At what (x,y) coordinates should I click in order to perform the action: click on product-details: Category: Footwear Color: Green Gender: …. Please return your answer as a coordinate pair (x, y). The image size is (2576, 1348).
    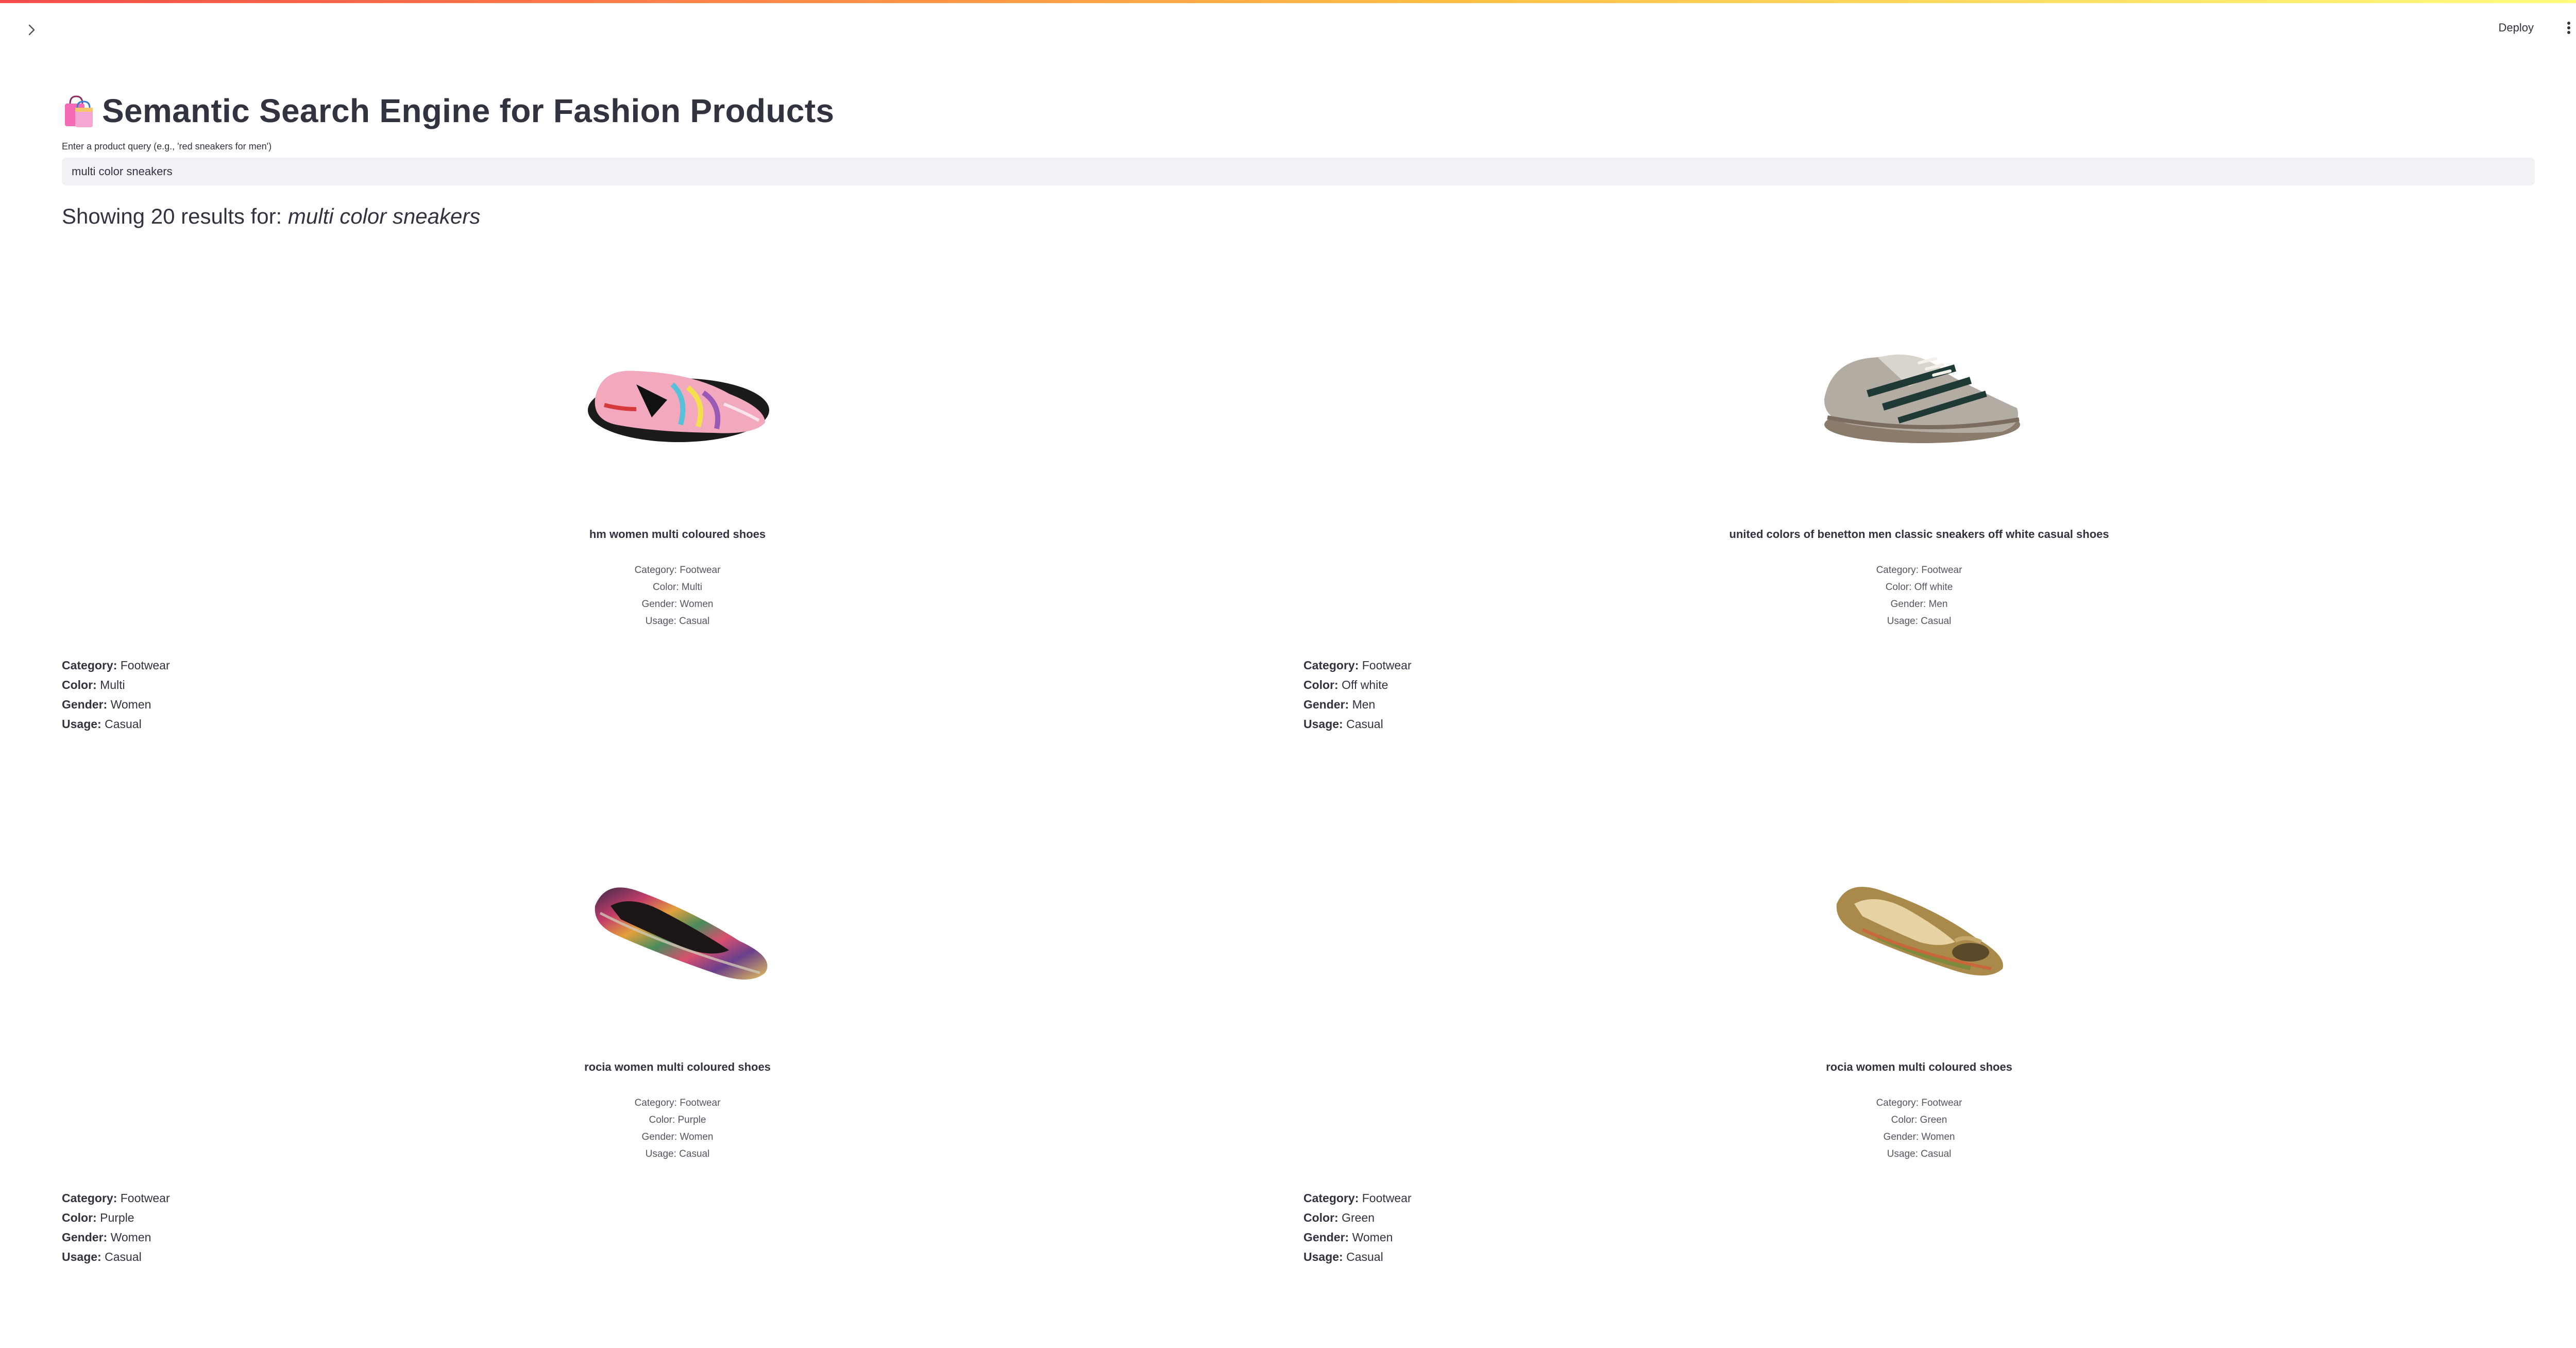
    Looking at the image, I should click on (1919, 1227).